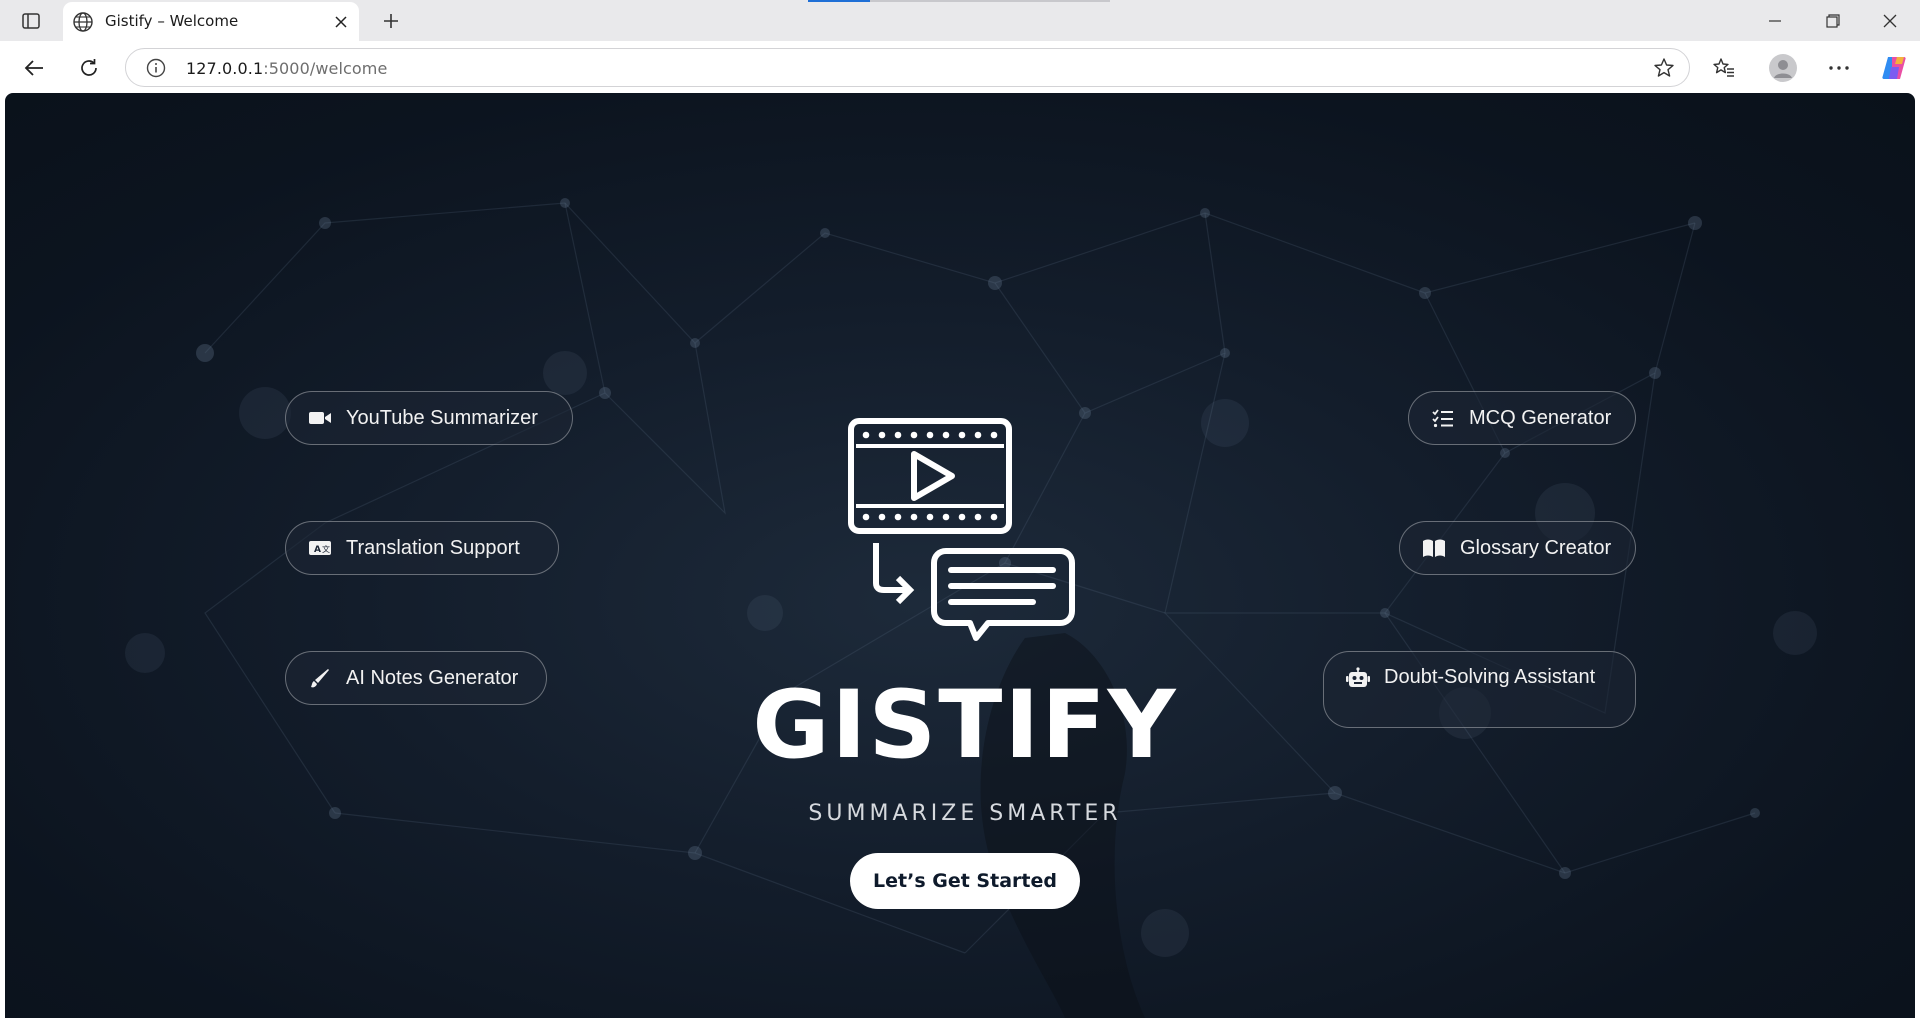 Image resolution: width=1920 pixels, height=1018 pixels. What do you see at coordinates (1890, 20) in the screenshot?
I see `window-close-icon` at bounding box center [1890, 20].